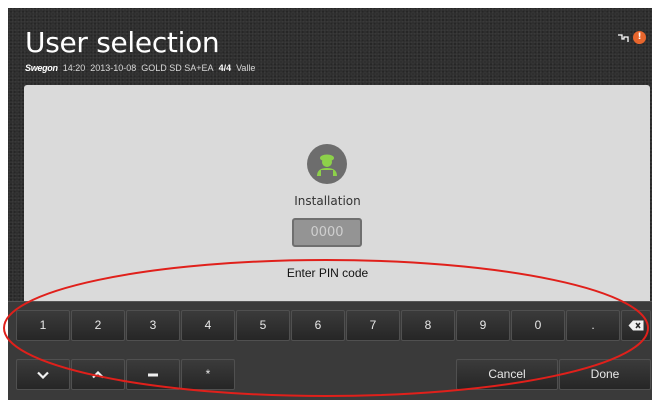 This screenshot has width=655, height=400. Describe the element at coordinates (177, 68) in the screenshot. I see `status-model: GOLD SD SA+EA` at that location.